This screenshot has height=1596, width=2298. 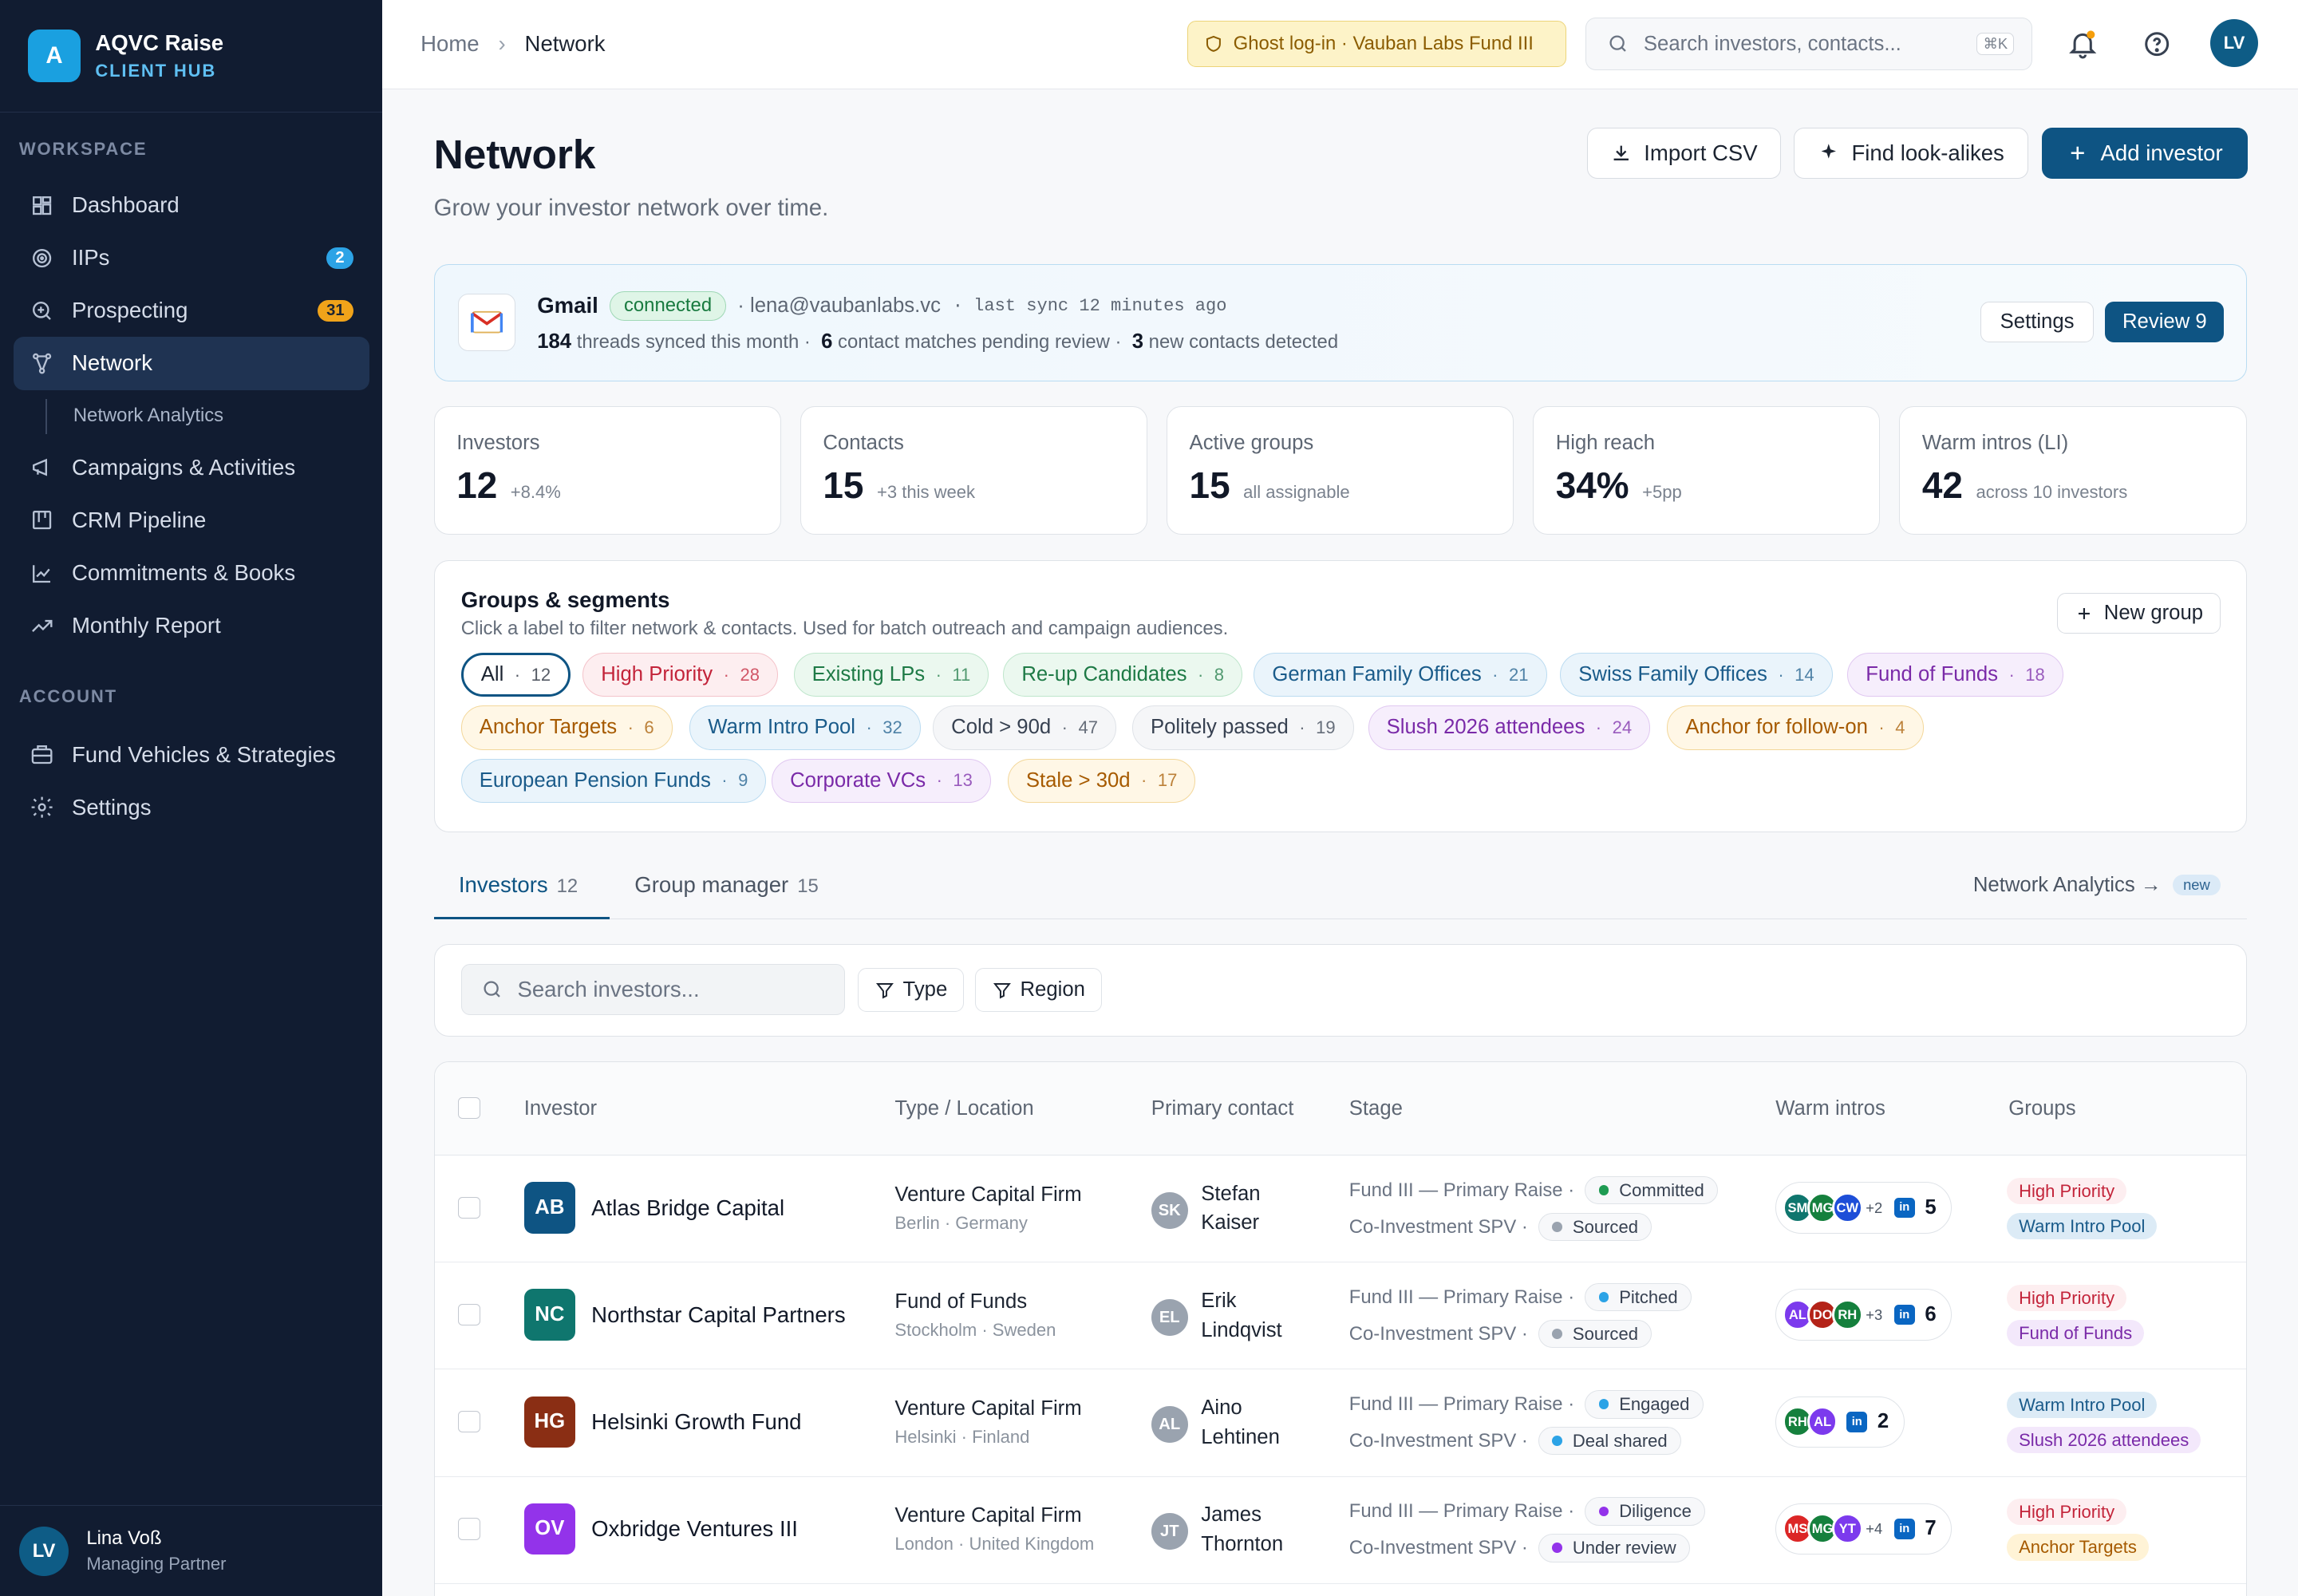 What do you see at coordinates (1101, 780) in the screenshot?
I see `group-chip: Stale > 30d · 17` at bounding box center [1101, 780].